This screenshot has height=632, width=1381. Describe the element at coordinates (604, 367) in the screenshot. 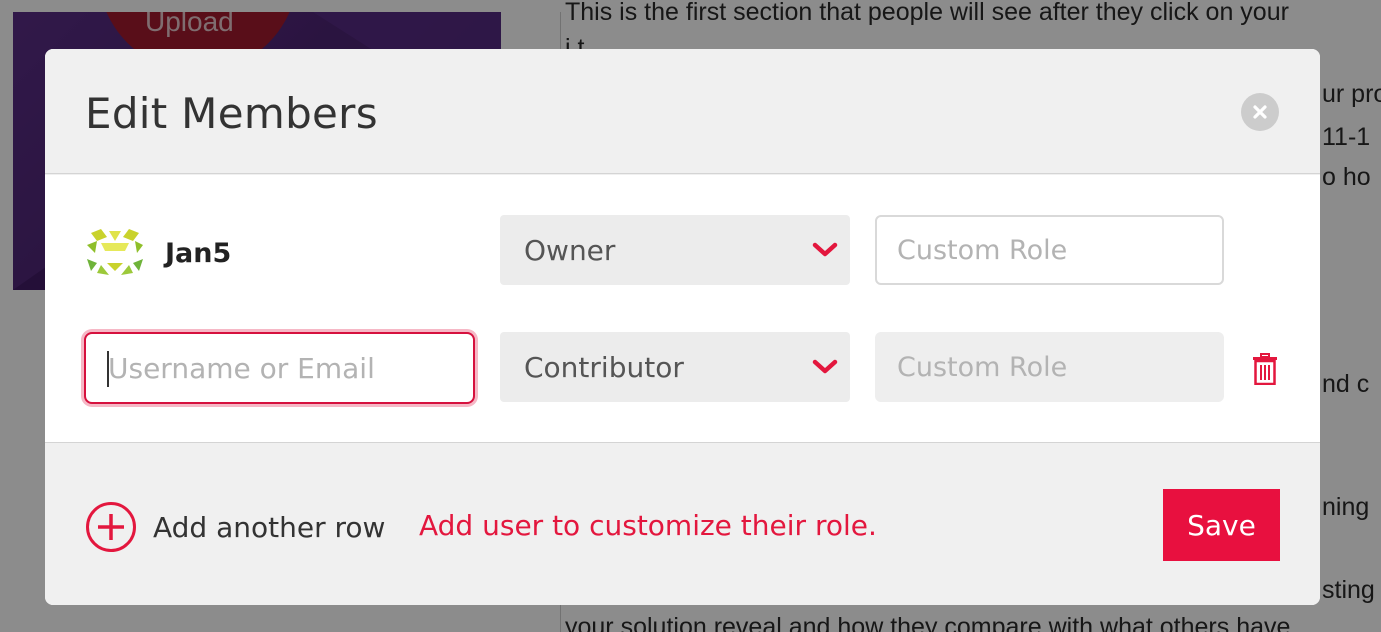

I see `role-select-value: Contributor` at that location.